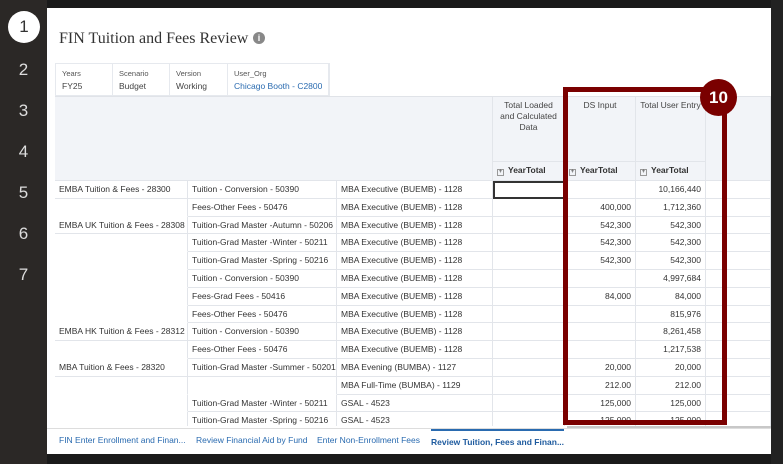  I want to click on row-label: Tuition-Grad Master -Autumn - 50206, so click(262, 225).